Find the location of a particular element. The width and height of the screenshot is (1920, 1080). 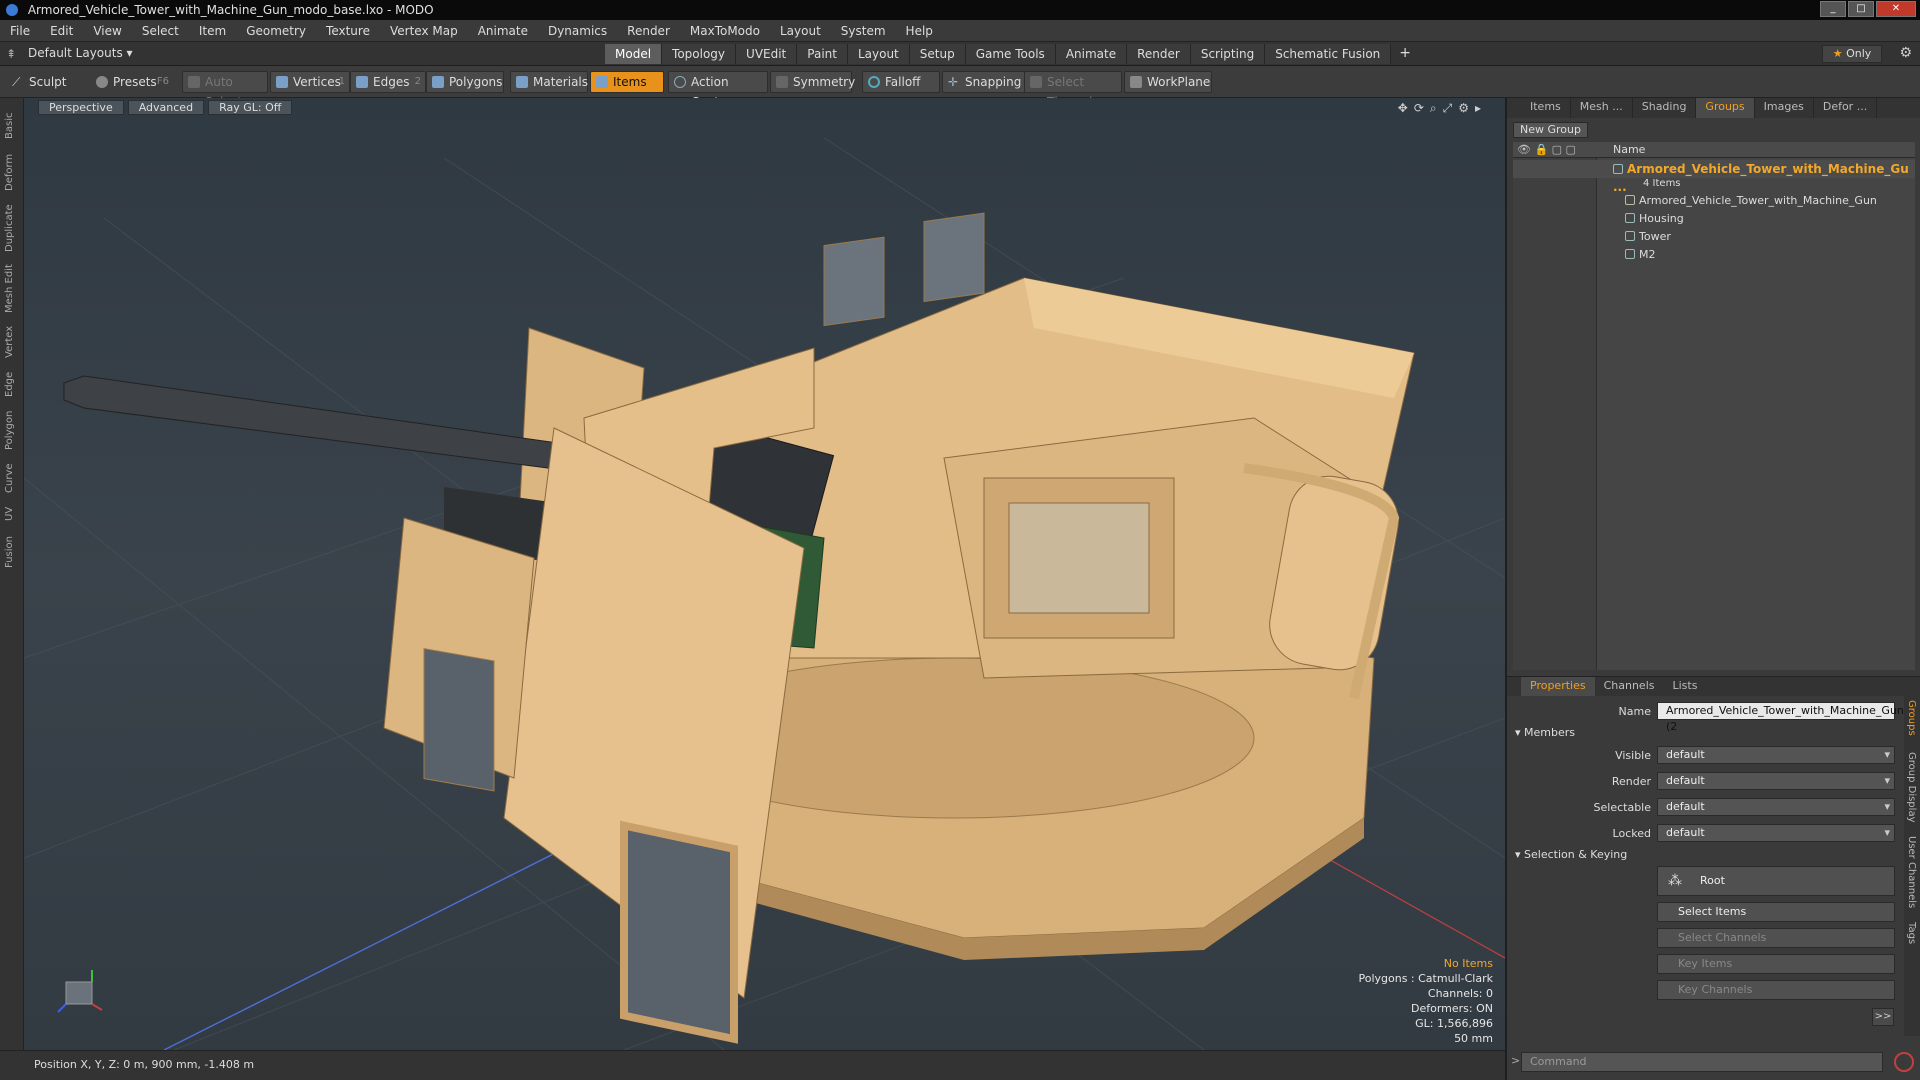

maximize-button: □ is located at coordinates (1861, 9).